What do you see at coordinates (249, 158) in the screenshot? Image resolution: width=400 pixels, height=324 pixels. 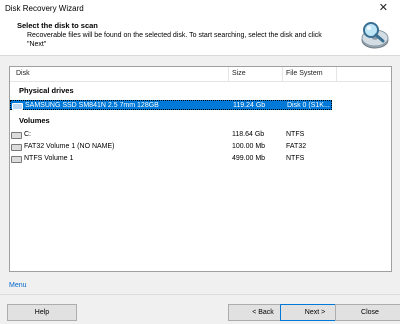 I see `volume-size: 499.00 Mb` at bounding box center [249, 158].